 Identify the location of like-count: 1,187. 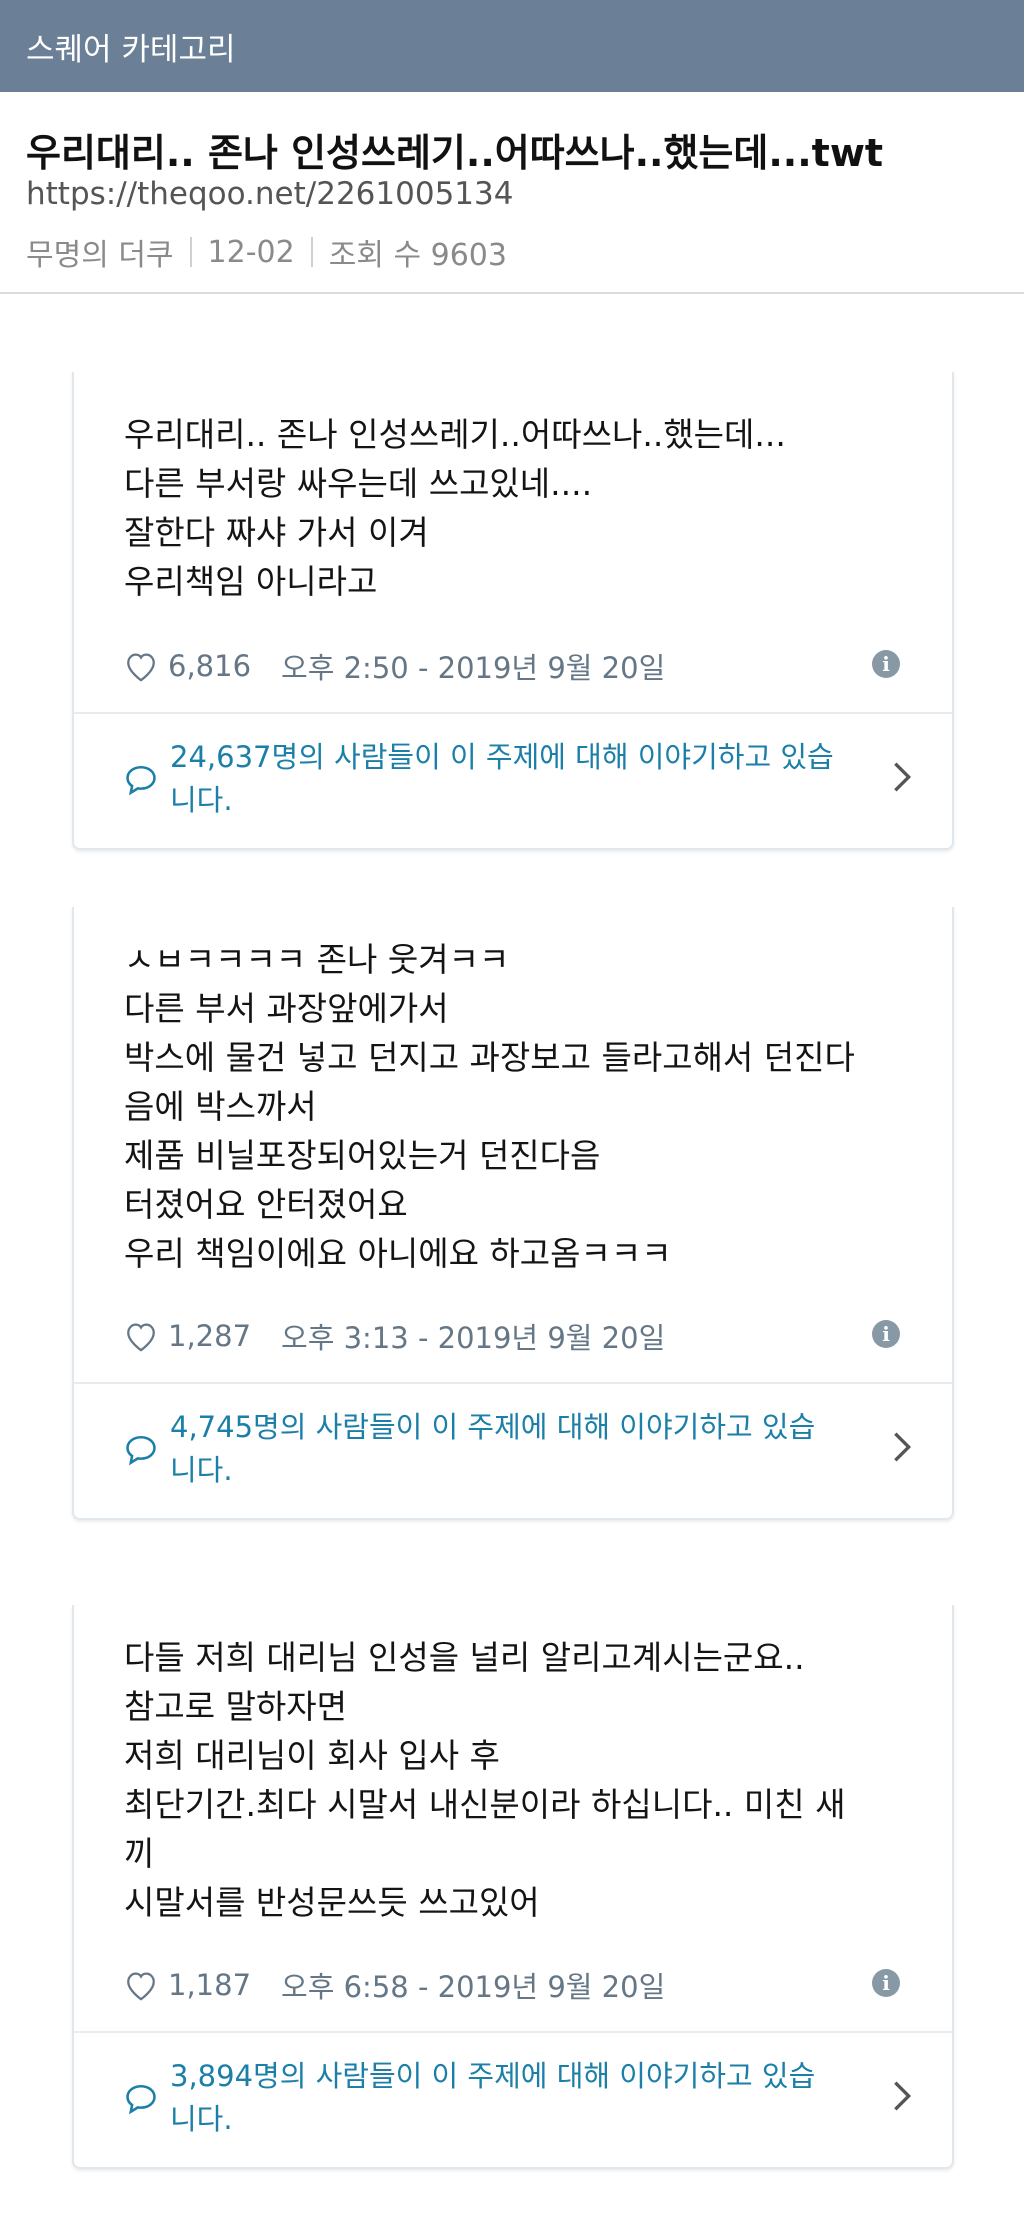
(210, 1985).